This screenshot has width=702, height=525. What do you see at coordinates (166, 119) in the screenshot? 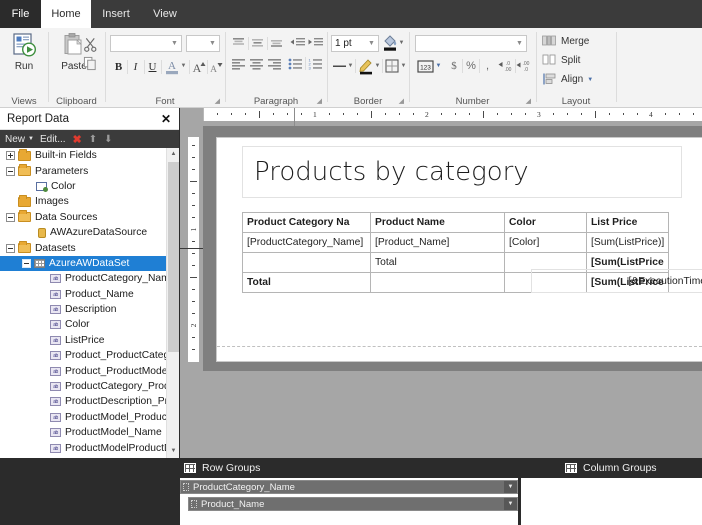
I see `close-icon: ✕` at bounding box center [166, 119].